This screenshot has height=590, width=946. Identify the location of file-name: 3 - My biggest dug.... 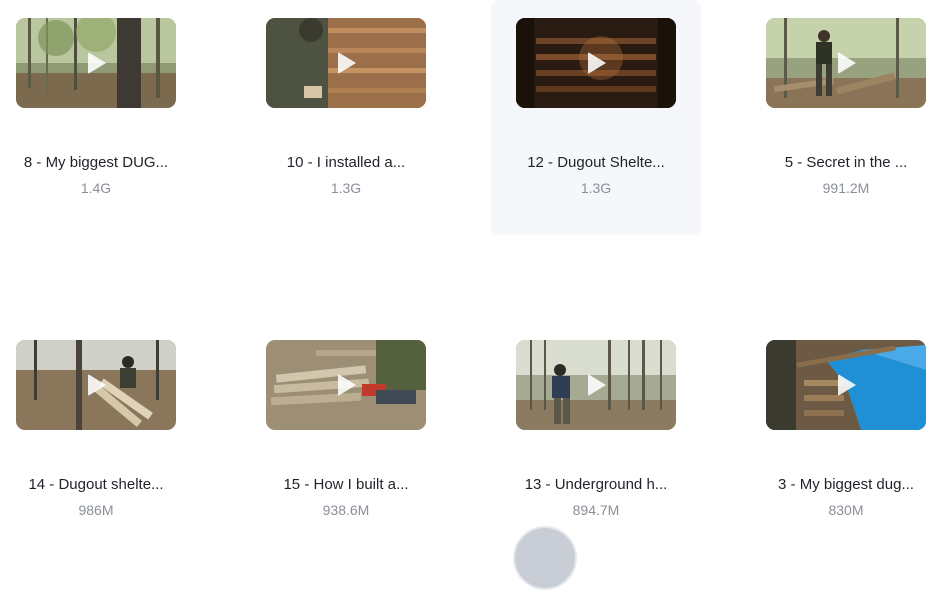
(846, 484).